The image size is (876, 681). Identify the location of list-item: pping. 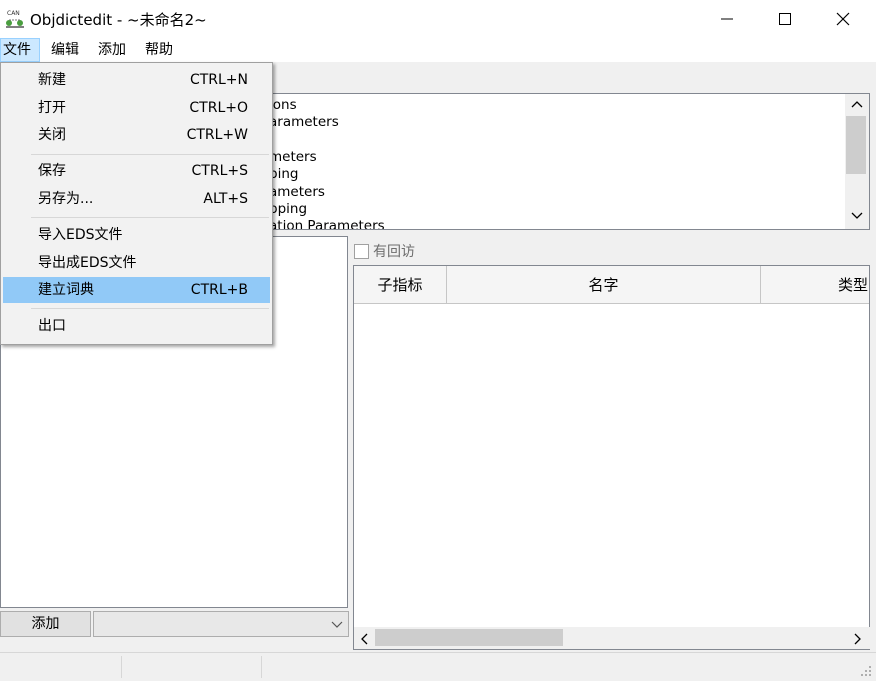
(288, 209).